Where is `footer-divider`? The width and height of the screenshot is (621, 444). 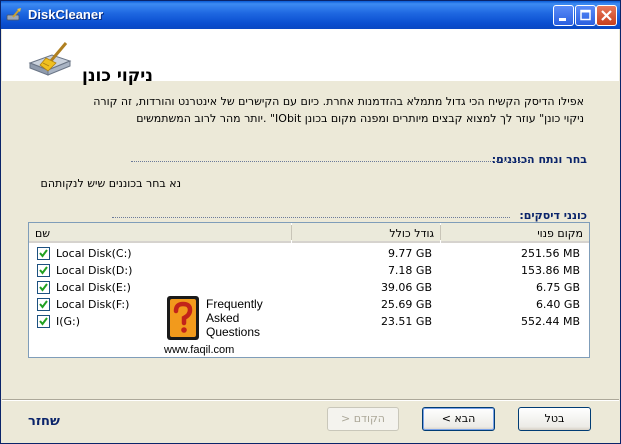
footer-divider is located at coordinates (310, 400).